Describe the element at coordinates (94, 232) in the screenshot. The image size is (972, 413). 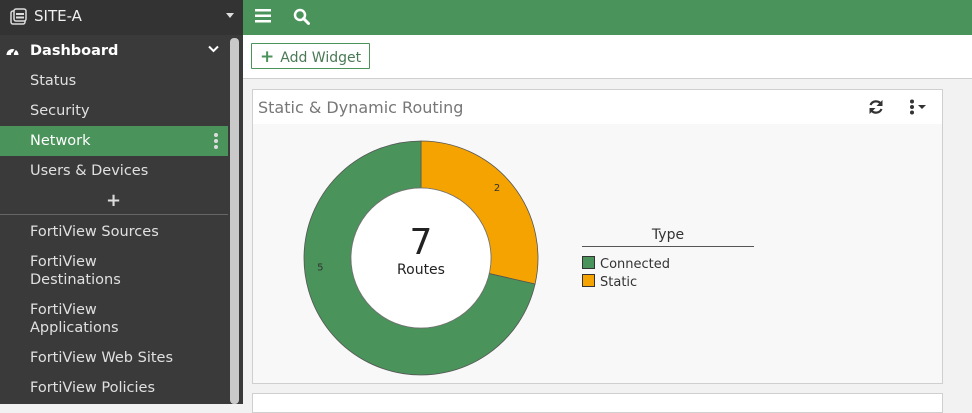
I see `sidebar-item-label: FortiView Sources` at that location.